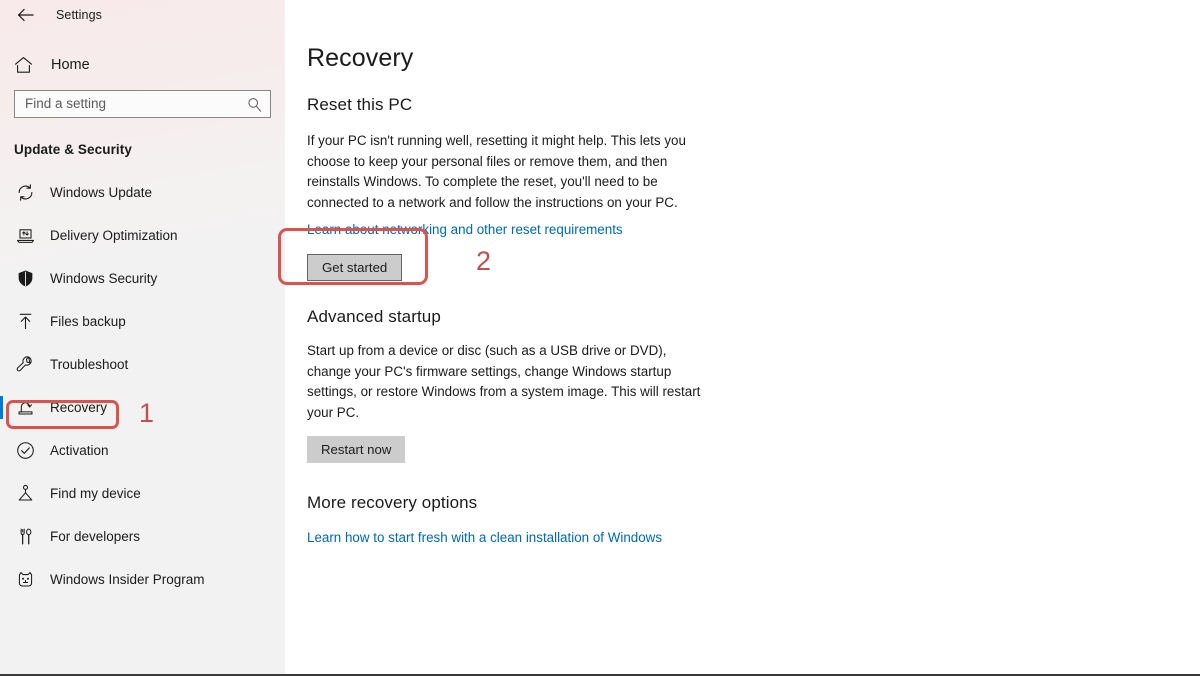 The width and height of the screenshot is (1200, 676). I want to click on search-container: Find a setting, so click(142, 104).